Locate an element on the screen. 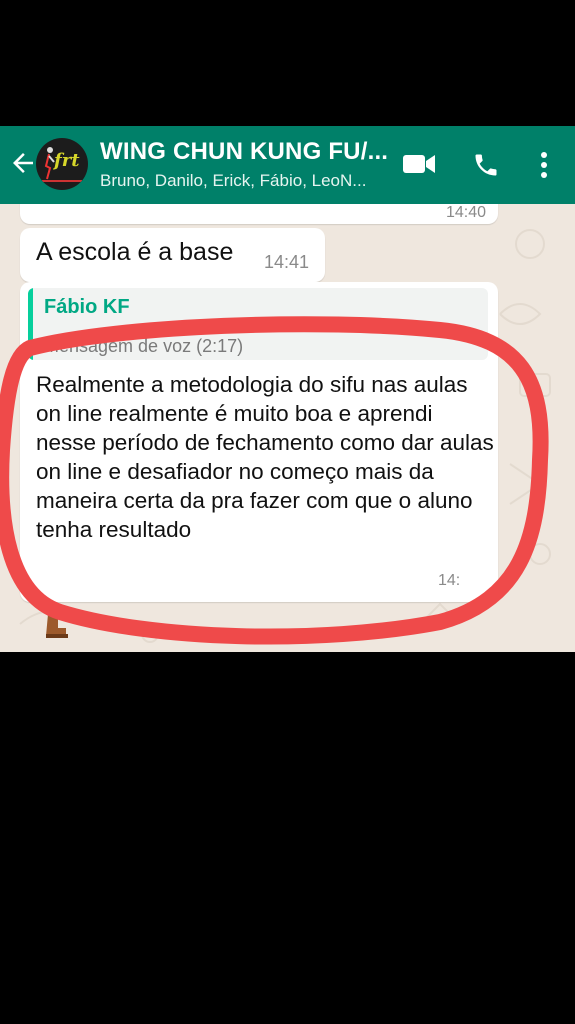 Image resolution: width=575 pixels, height=1024 pixels. group-avatar: frt is located at coordinates (62, 164).